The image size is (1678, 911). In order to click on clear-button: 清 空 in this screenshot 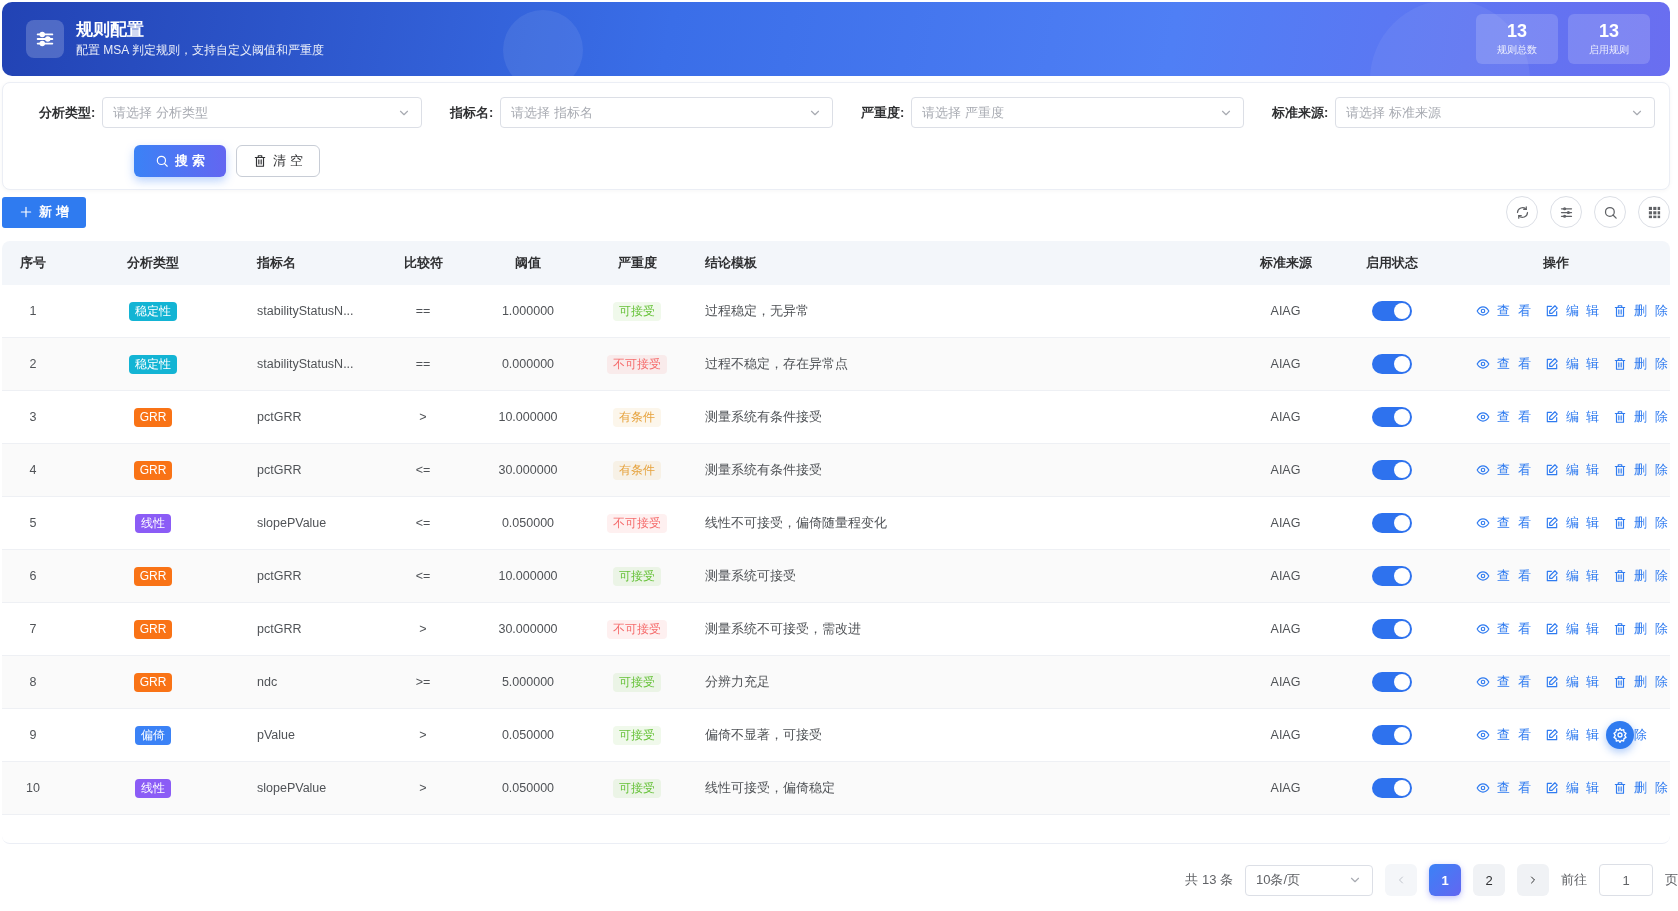, I will do `click(278, 161)`.